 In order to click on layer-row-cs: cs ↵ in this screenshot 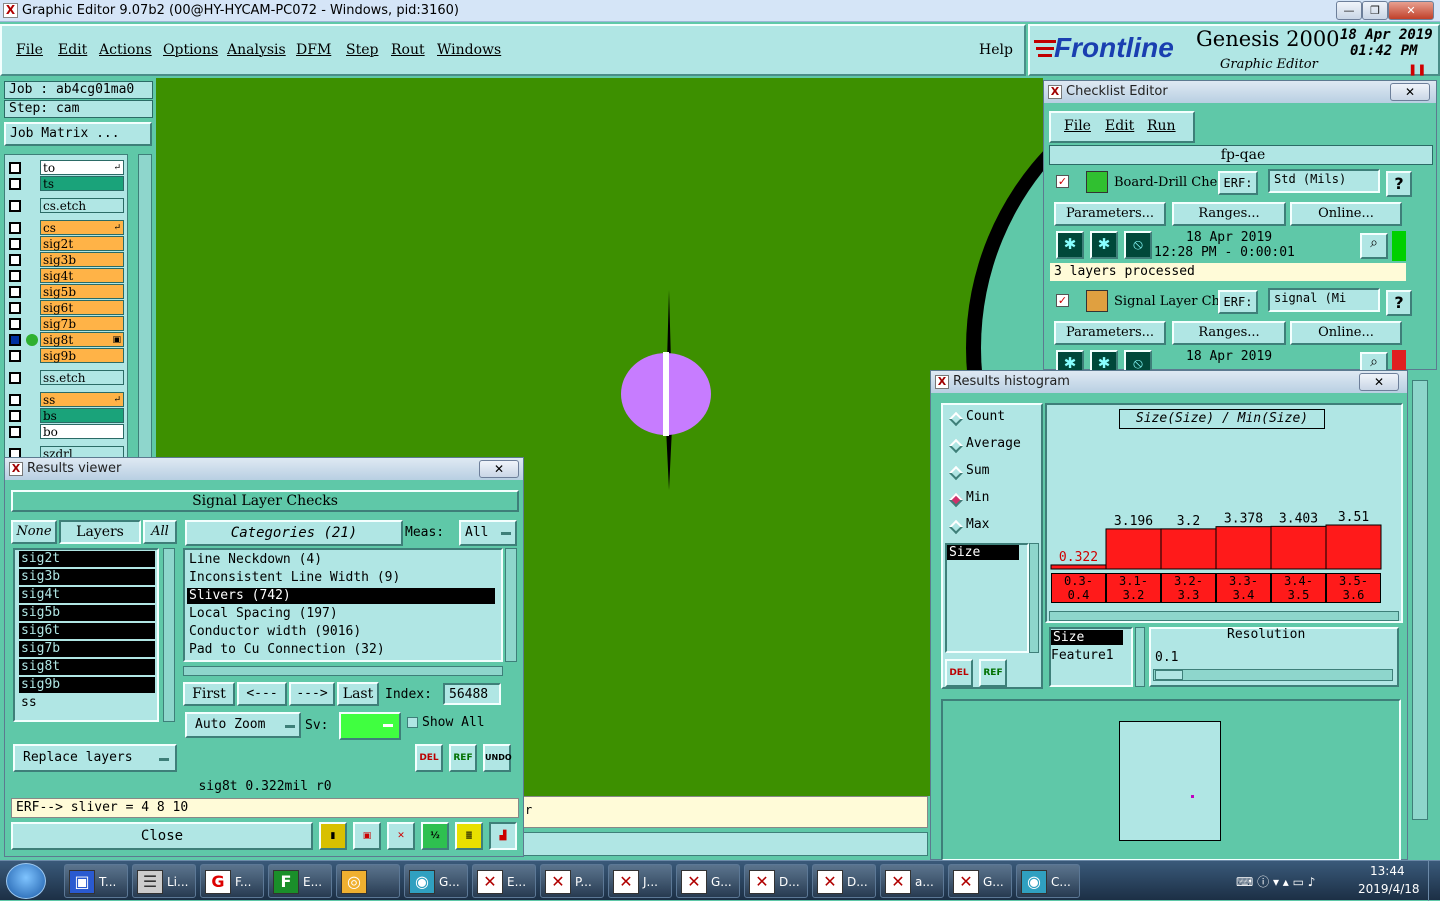, I will do `click(65, 228)`.